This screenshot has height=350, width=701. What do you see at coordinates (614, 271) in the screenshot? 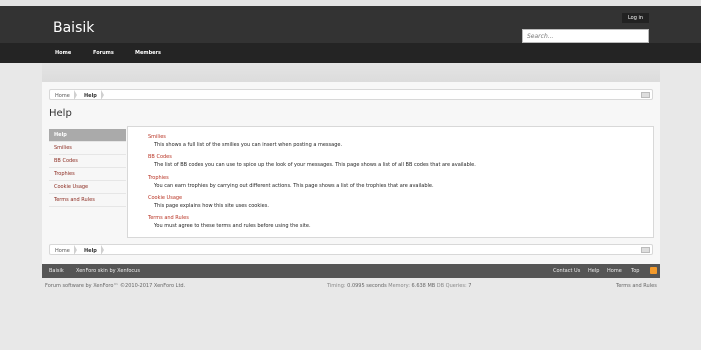
I see `footer-link-home: Home` at bounding box center [614, 271].